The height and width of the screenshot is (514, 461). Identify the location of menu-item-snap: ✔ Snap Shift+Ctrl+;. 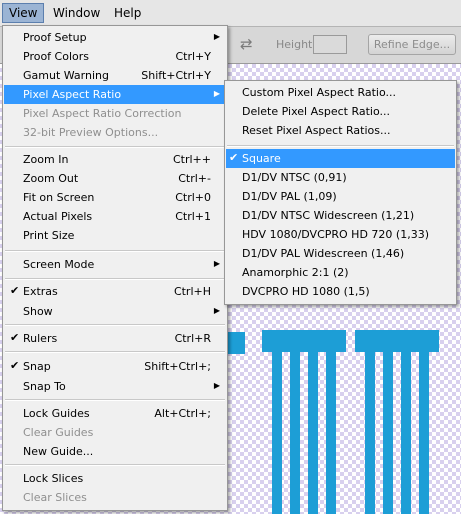
(115, 366).